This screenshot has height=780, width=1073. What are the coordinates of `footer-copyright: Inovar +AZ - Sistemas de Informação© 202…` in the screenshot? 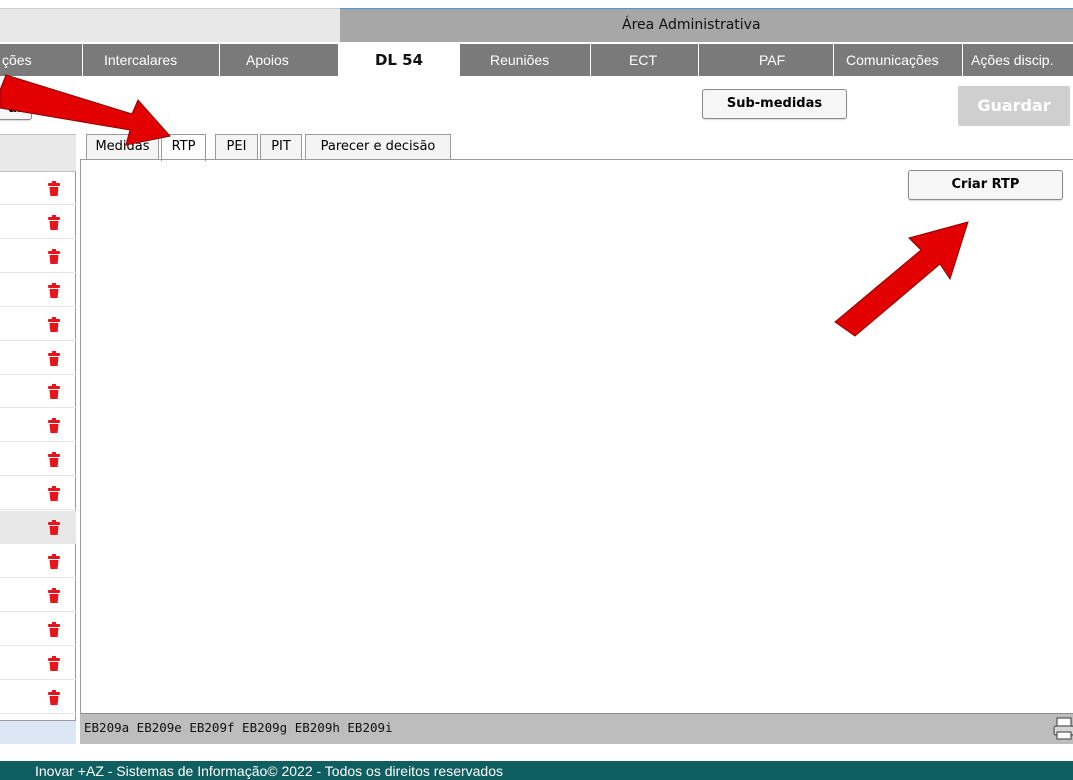 It's located at (269, 771).